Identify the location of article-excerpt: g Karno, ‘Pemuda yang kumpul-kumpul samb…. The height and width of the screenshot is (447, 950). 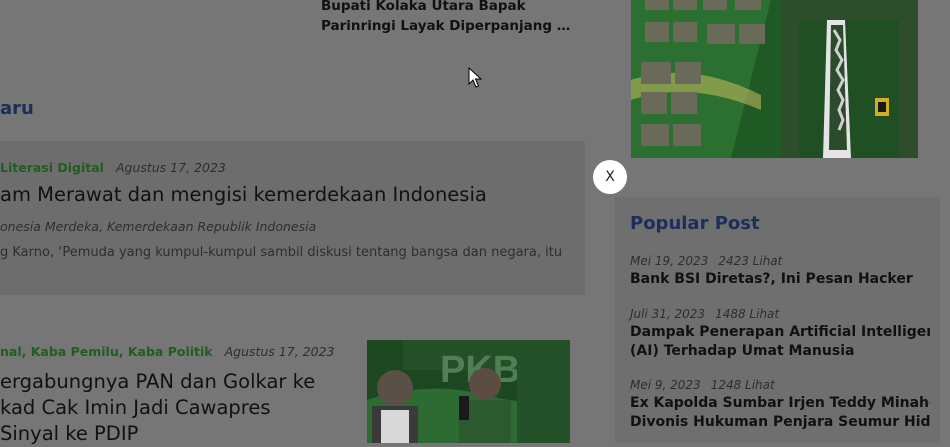
(281, 252).